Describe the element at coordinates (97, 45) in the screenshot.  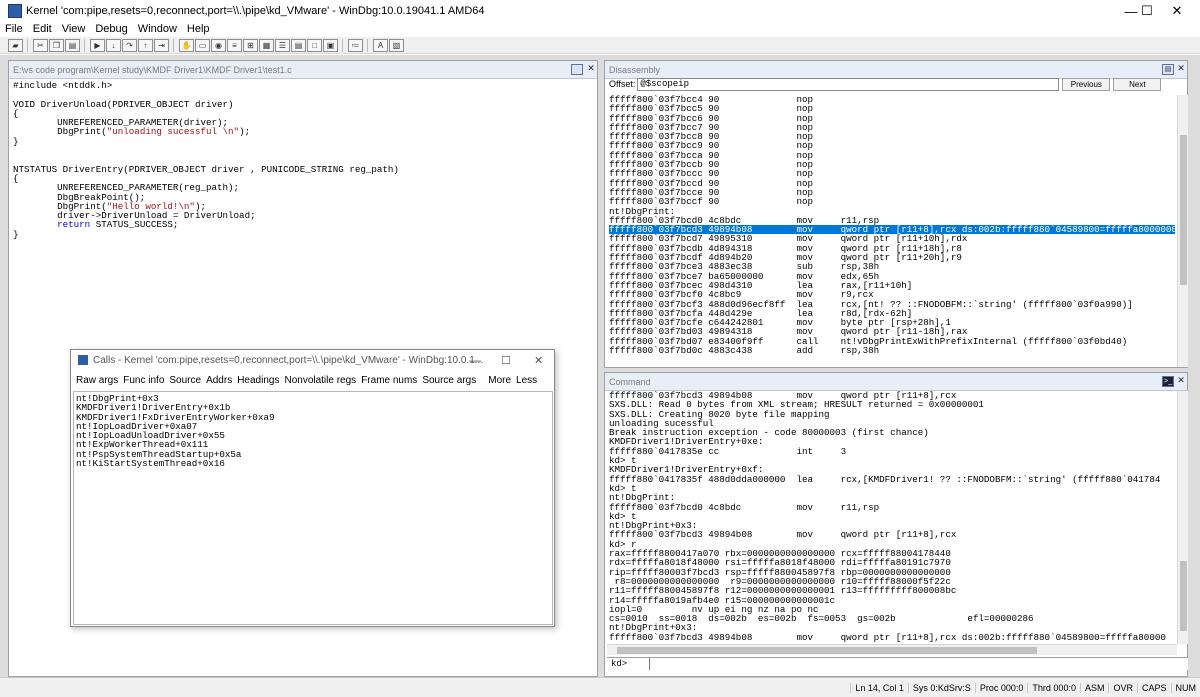
I see `toolbar-go-button: ▶` at that location.